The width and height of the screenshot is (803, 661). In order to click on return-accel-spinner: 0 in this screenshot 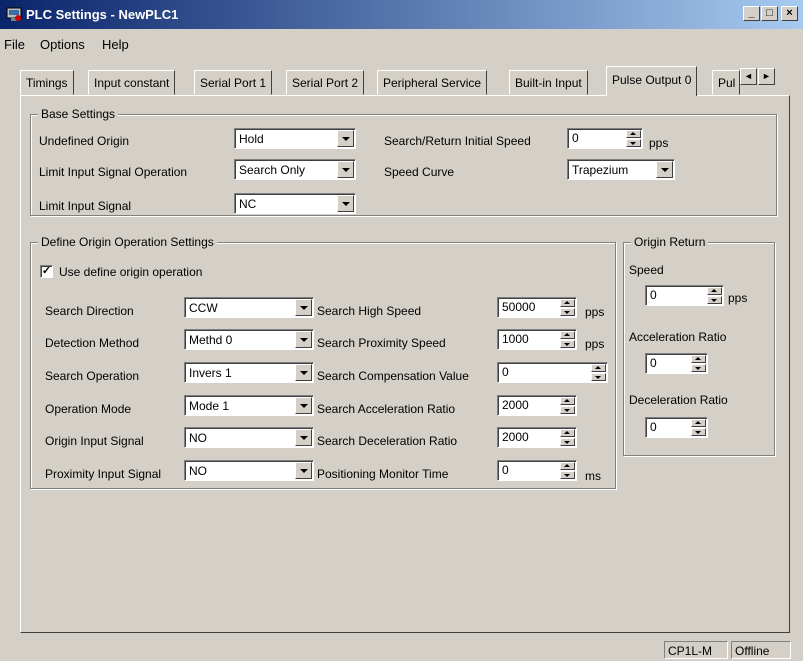, I will do `click(676, 363)`.